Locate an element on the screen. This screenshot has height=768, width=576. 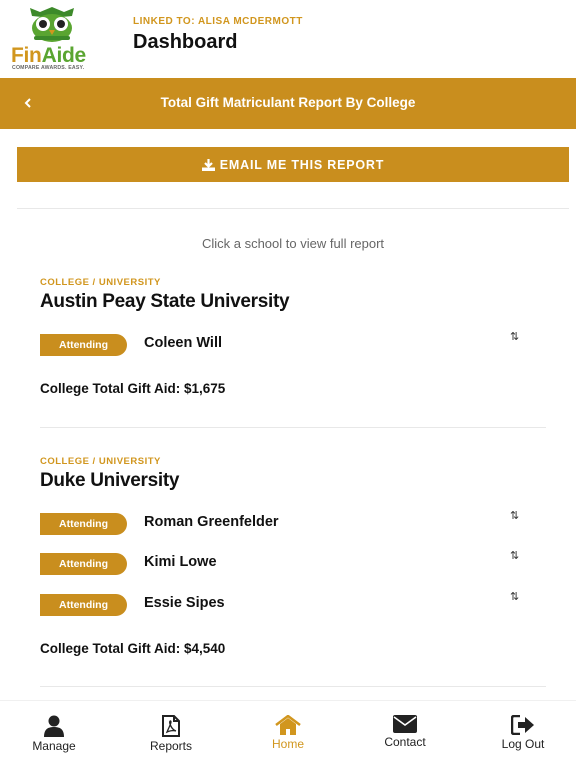
logo-tagline: COMPARE AWARDS. EASY. is located at coordinates (48, 68).